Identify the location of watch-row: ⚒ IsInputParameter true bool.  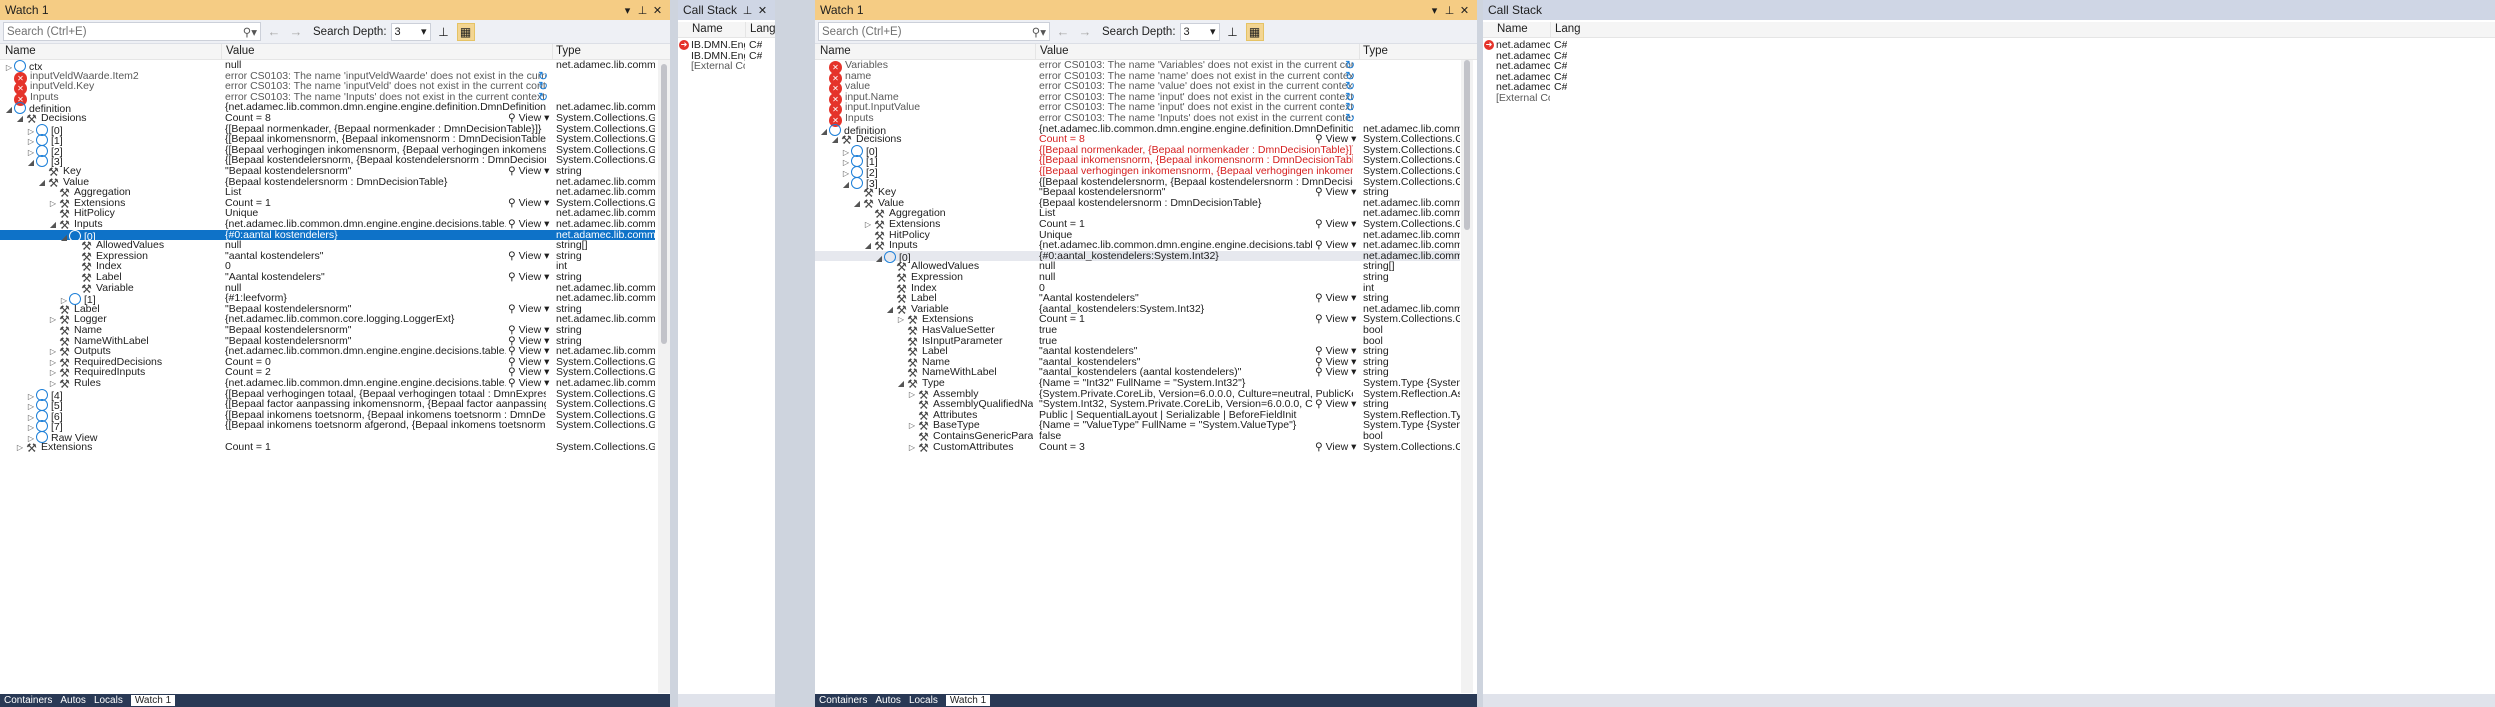
(1137, 342).